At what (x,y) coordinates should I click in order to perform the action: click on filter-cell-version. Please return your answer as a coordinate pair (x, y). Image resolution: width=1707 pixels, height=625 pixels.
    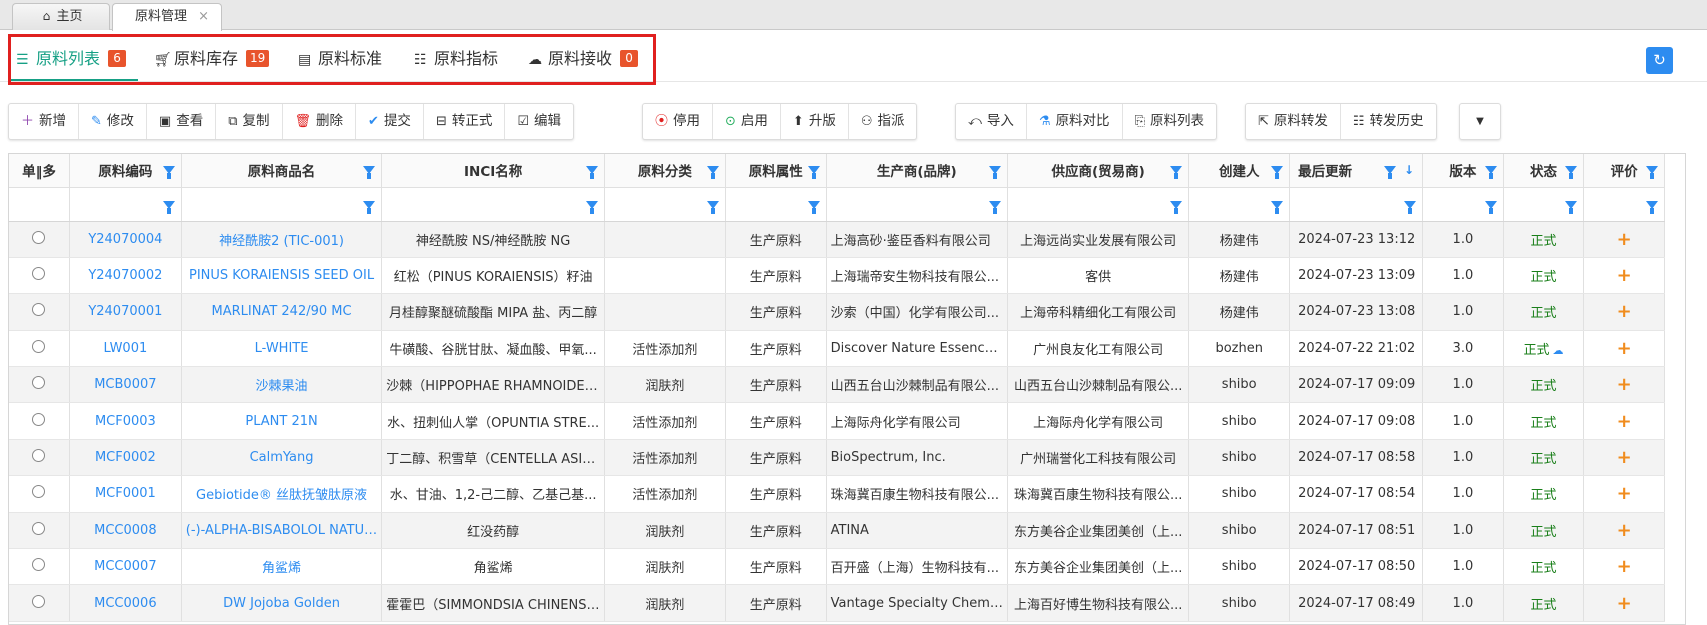
    Looking at the image, I should click on (1463, 204).